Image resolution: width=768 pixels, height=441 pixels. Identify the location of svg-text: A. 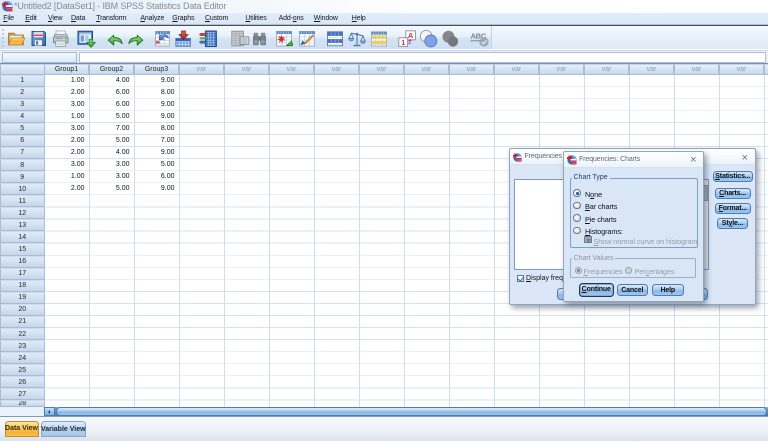
(410, 35).